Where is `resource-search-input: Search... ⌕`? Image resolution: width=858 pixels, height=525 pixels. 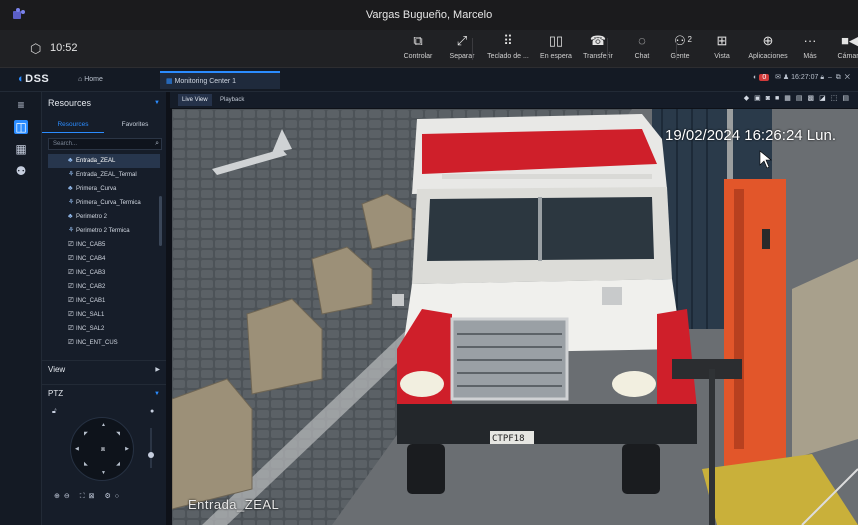 resource-search-input: Search... ⌕ is located at coordinates (105, 144).